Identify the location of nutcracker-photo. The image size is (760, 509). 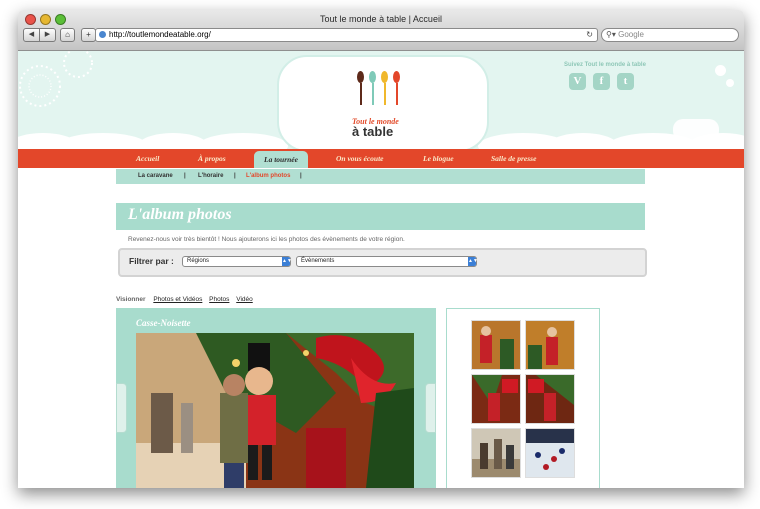
(275, 410).